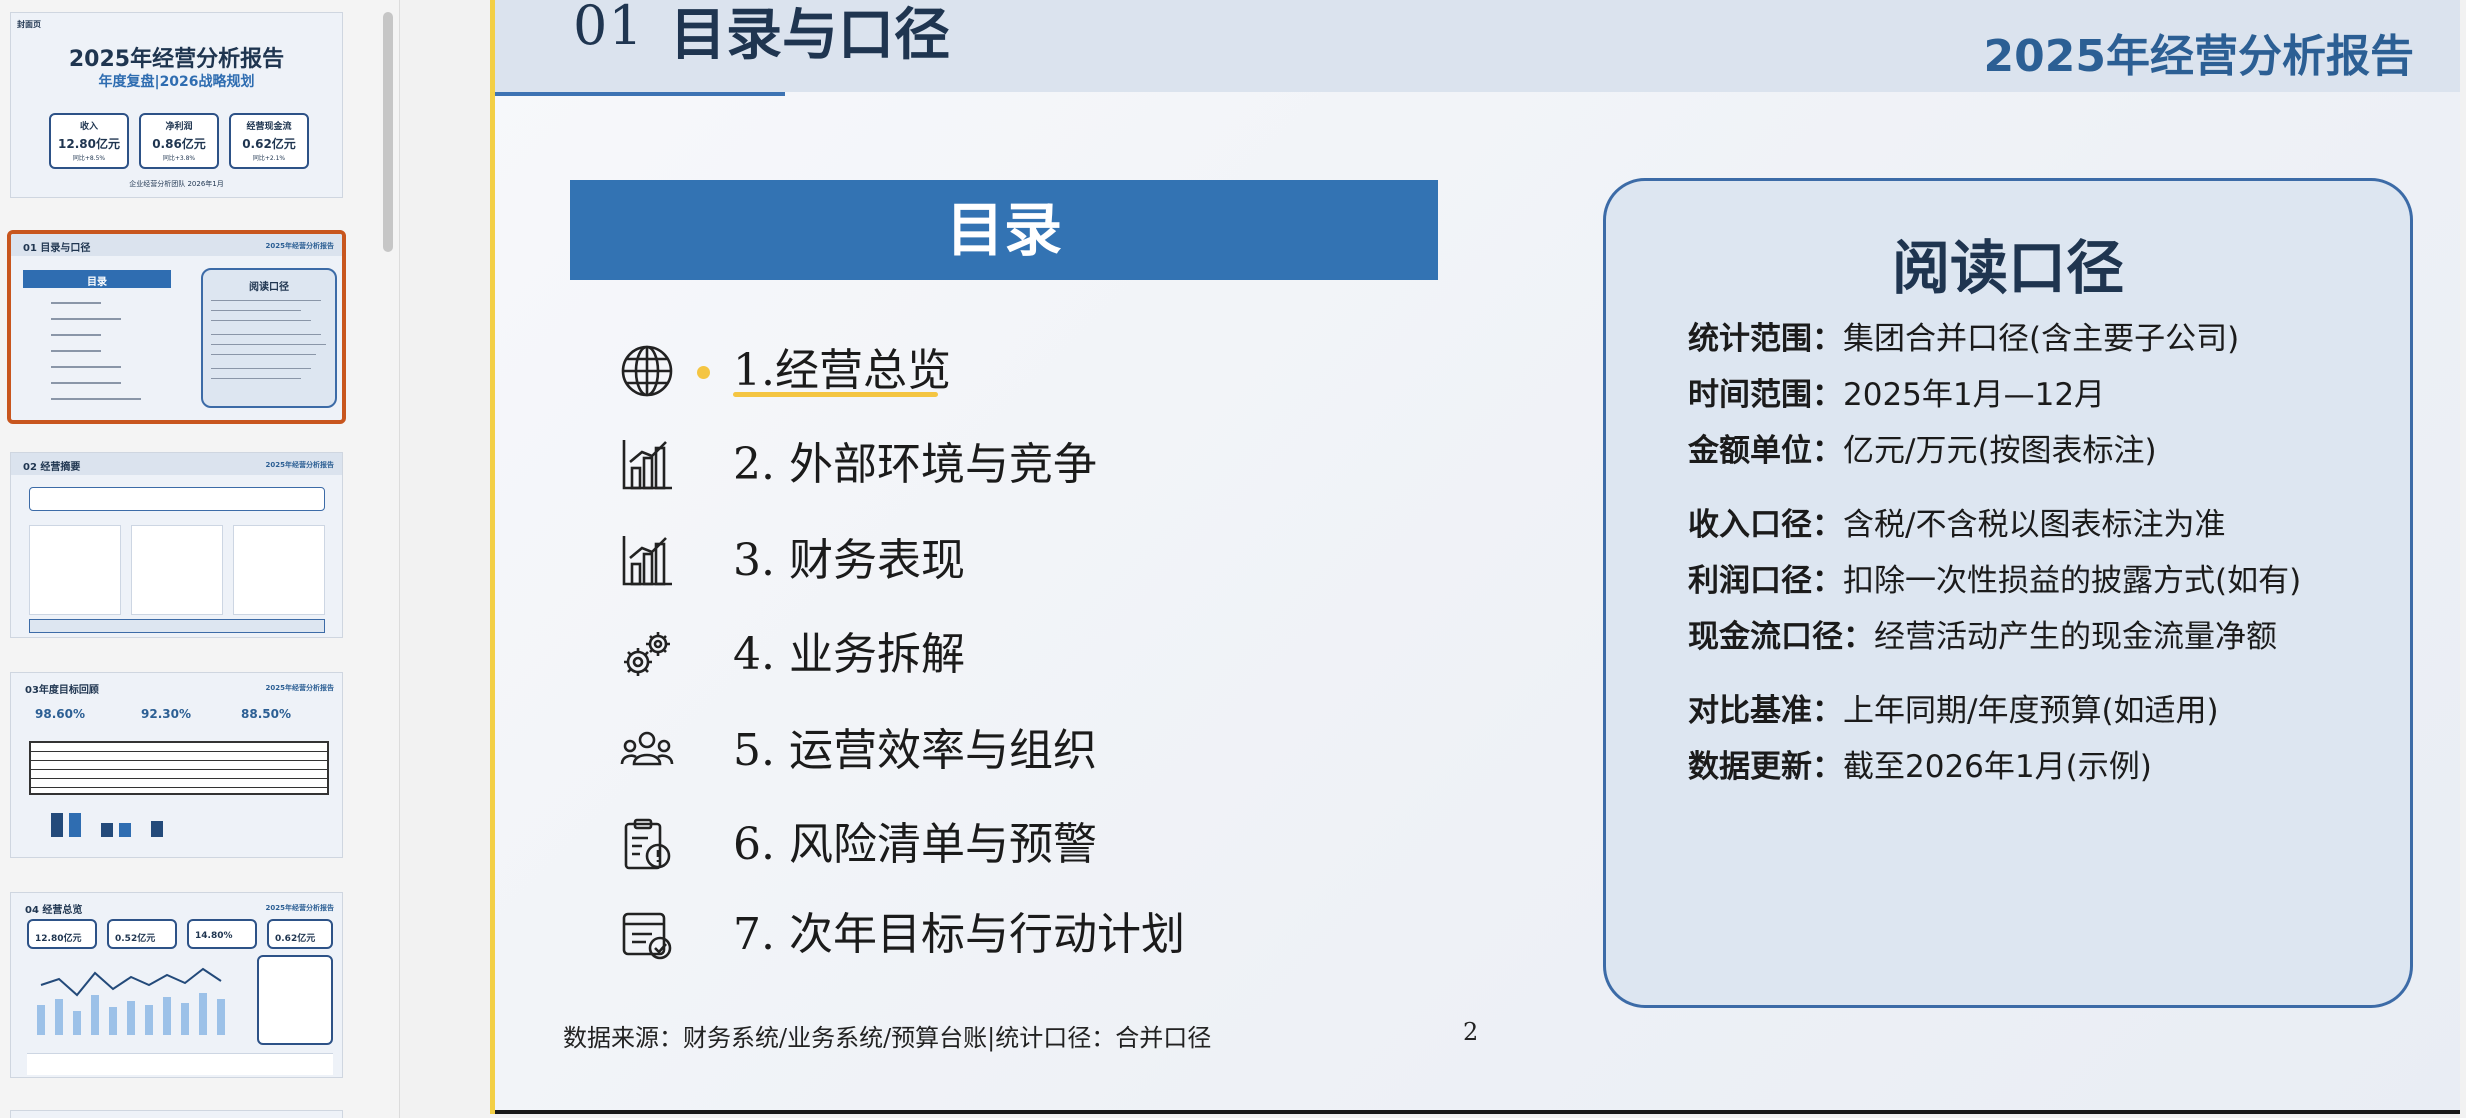 This screenshot has height=1118, width=2466. What do you see at coordinates (1471, 1032) in the screenshot?
I see `page-number: 2` at bounding box center [1471, 1032].